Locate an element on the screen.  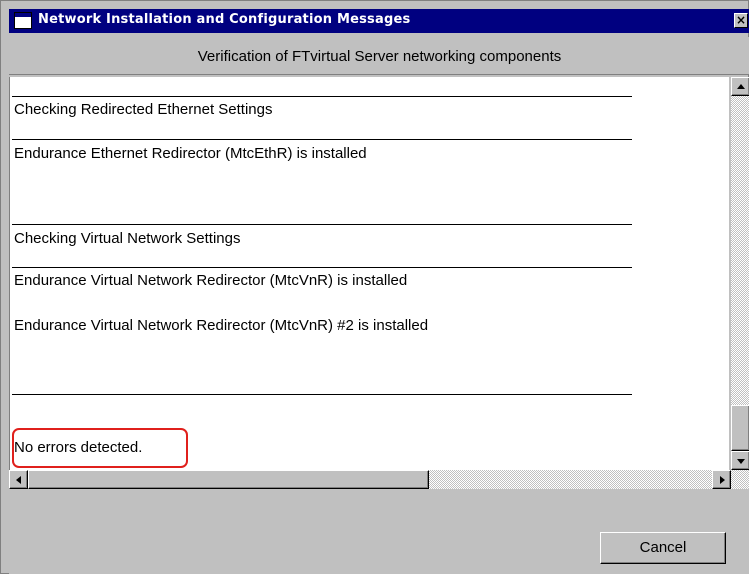
arrow-left-icon is located at coordinates (18, 479).